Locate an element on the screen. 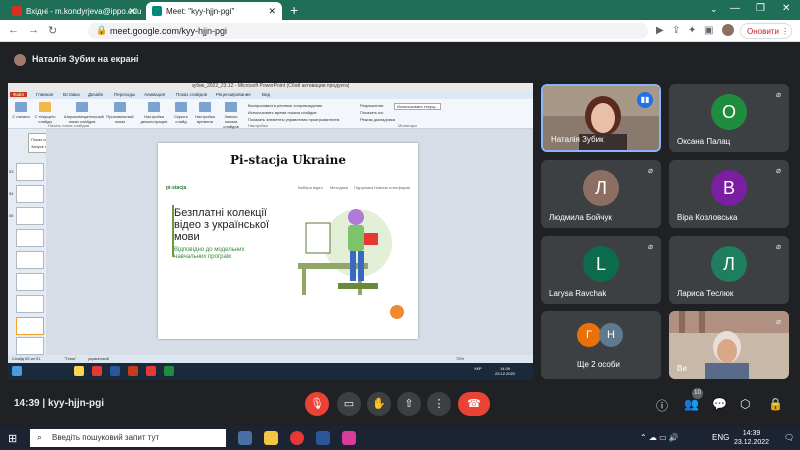 This screenshot has width=800, height=450. slide-number: 53 is located at coordinates (11, 171).